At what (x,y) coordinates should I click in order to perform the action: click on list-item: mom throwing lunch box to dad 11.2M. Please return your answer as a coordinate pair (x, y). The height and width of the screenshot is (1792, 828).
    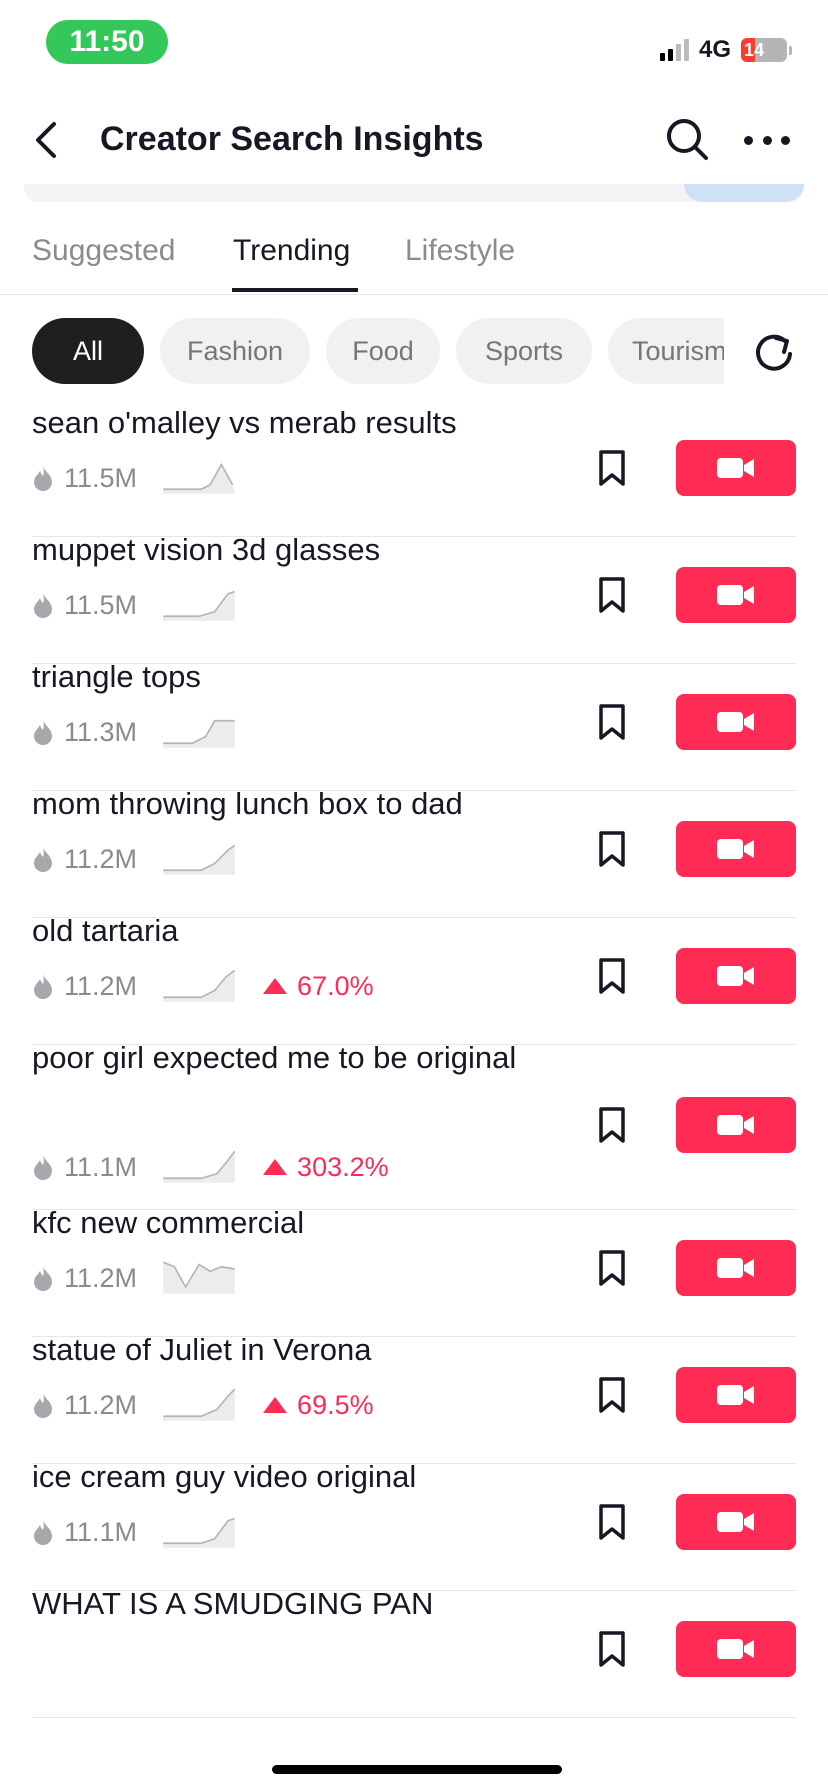
    Looking at the image, I should click on (414, 852).